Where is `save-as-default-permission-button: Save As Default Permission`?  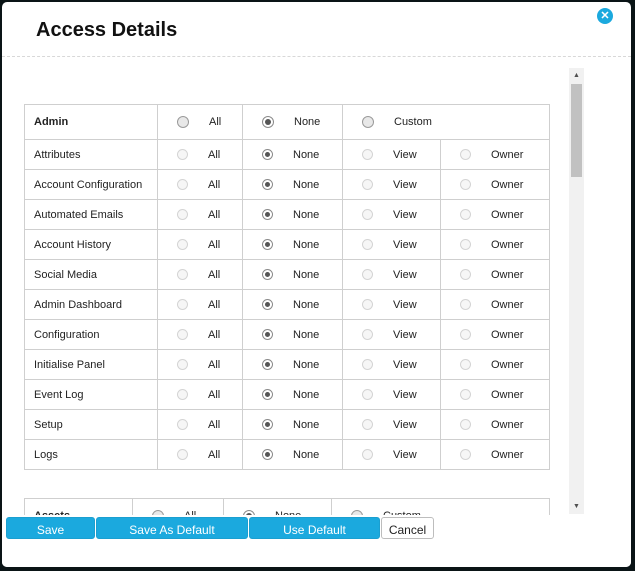 save-as-default-permission-button: Save As Default Permission is located at coordinates (172, 538).